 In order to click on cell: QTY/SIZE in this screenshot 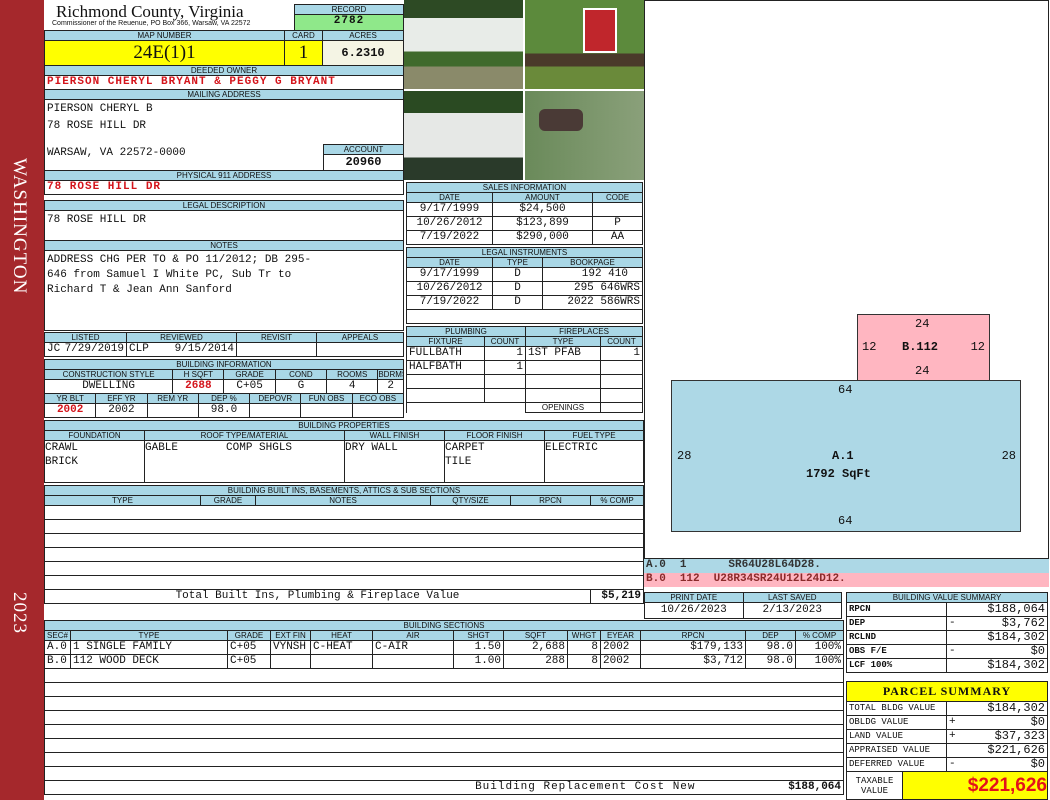, I will do `click(470, 500)`.